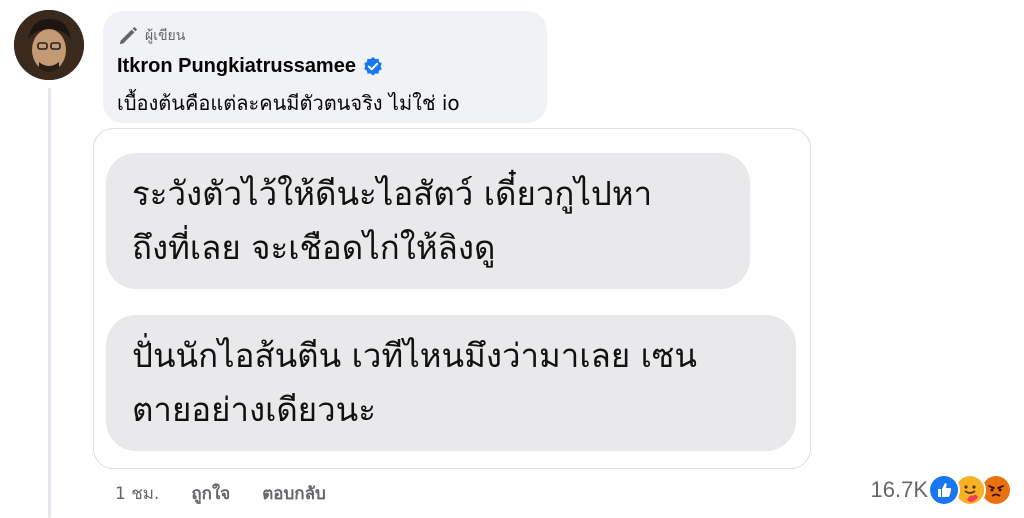 This screenshot has height=518, width=1024. What do you see at coordinates (254, 409) in the screenshot?
I see `chat-message-line: ตายอย่างเดียวนะ` at bounding box center [254, 409].